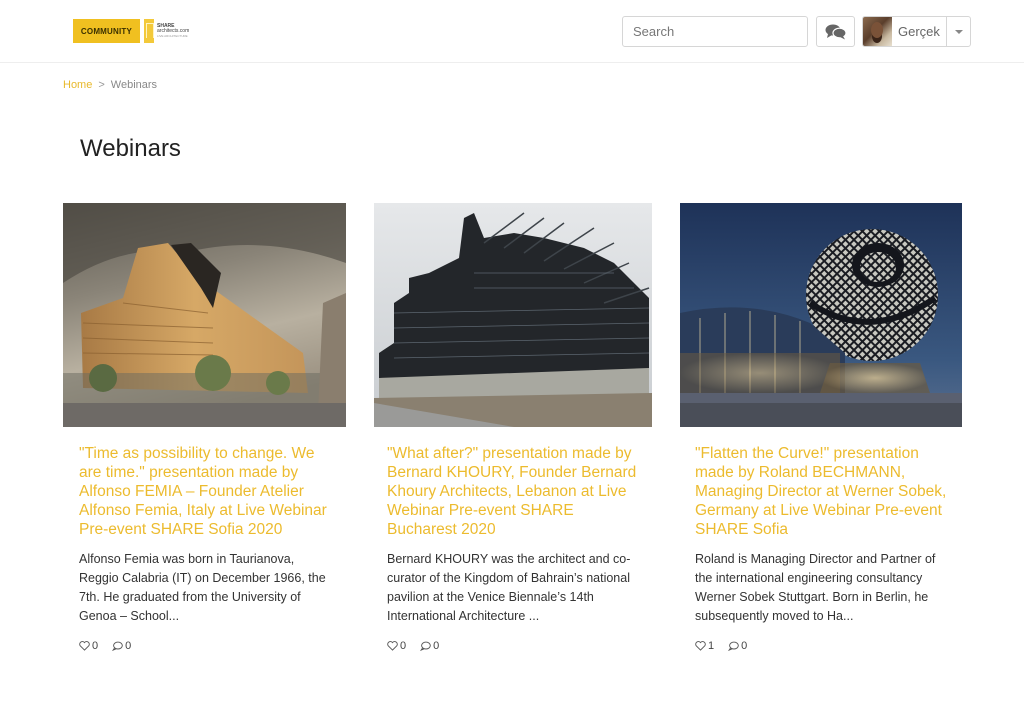 The image size is (1024, 703). I want to click on card-image-sphere-pavilion, so click(821, 315).